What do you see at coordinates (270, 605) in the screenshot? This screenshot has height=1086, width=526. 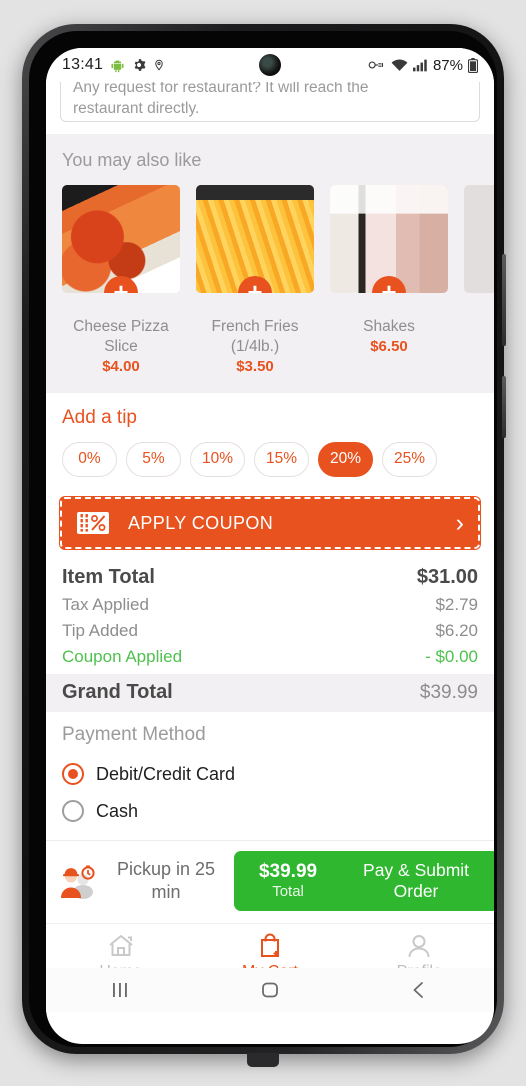 I see `total-row-tax-applied: Tax Applied $2.79` at bounding box center [270, 605].